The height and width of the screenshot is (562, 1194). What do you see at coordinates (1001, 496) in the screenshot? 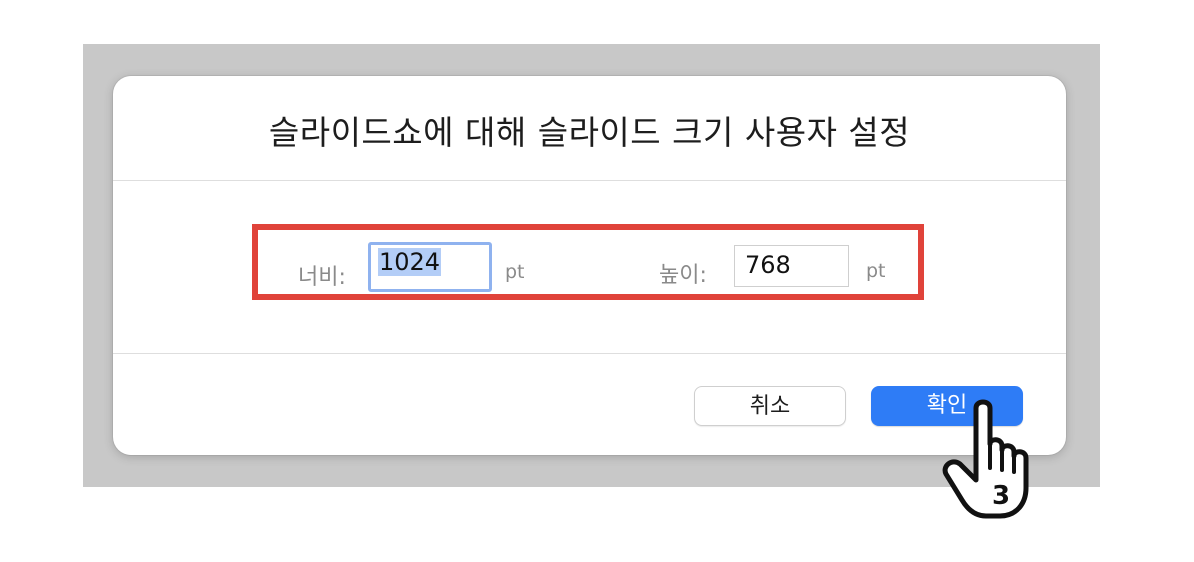
I see `step-number: 3` at bounding box center [1001, 496].